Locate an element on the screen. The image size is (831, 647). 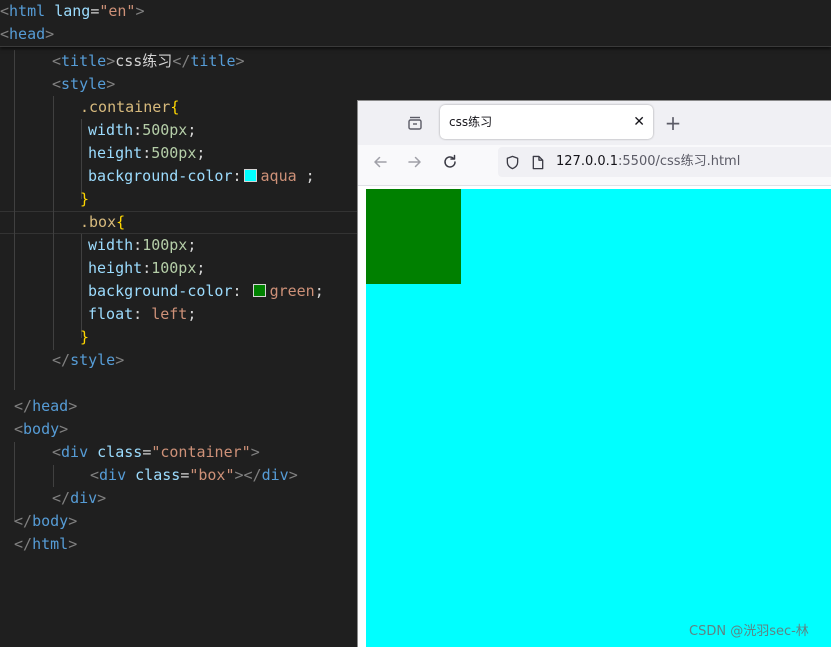
tab-active: css练习 ✕ is located at coordinates (546, 122).